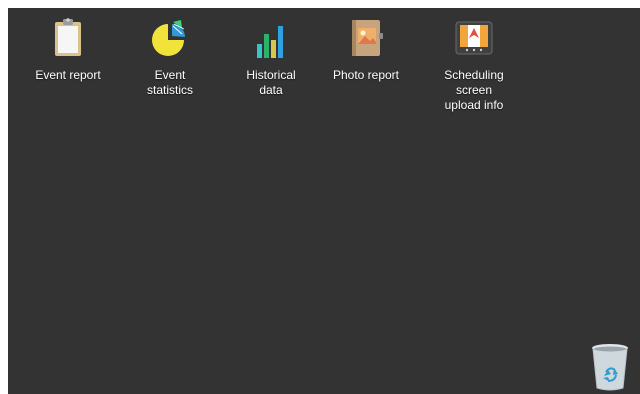  Describe the element at coordinates (68, 75) in the screenshot. I see `desktop-icon-label: Event report` at that location.